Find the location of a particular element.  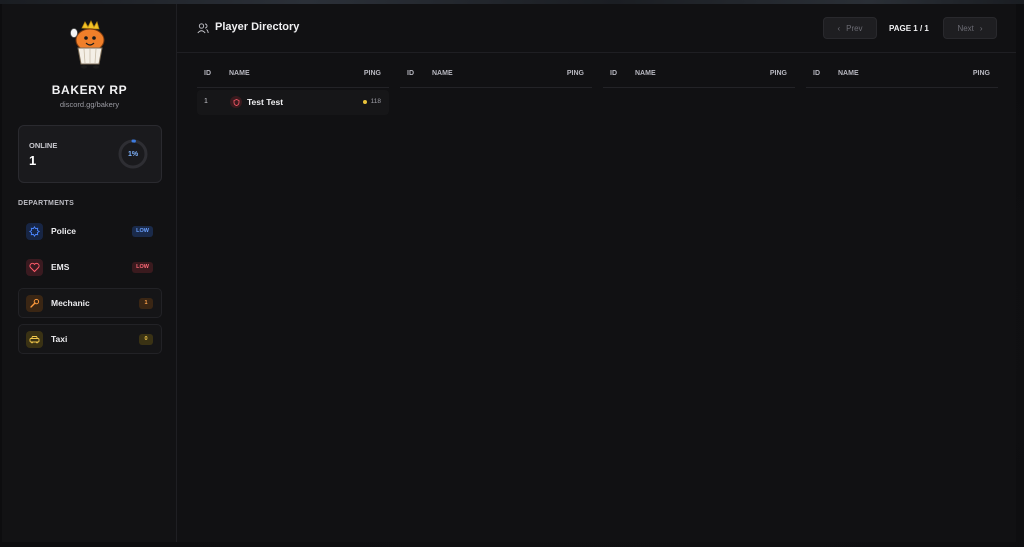

player-ping: 118 is located at coordinates (371, 101).